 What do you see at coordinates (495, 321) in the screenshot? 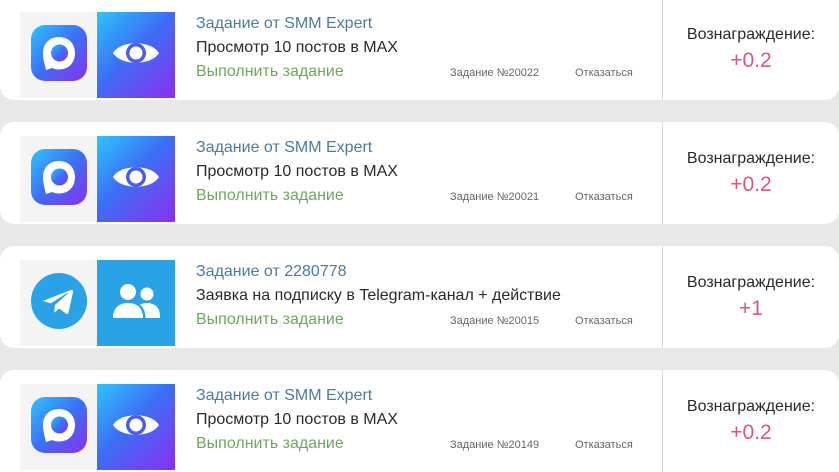
I see `task-number: Задание №20015` at bounding box center [495, 321].